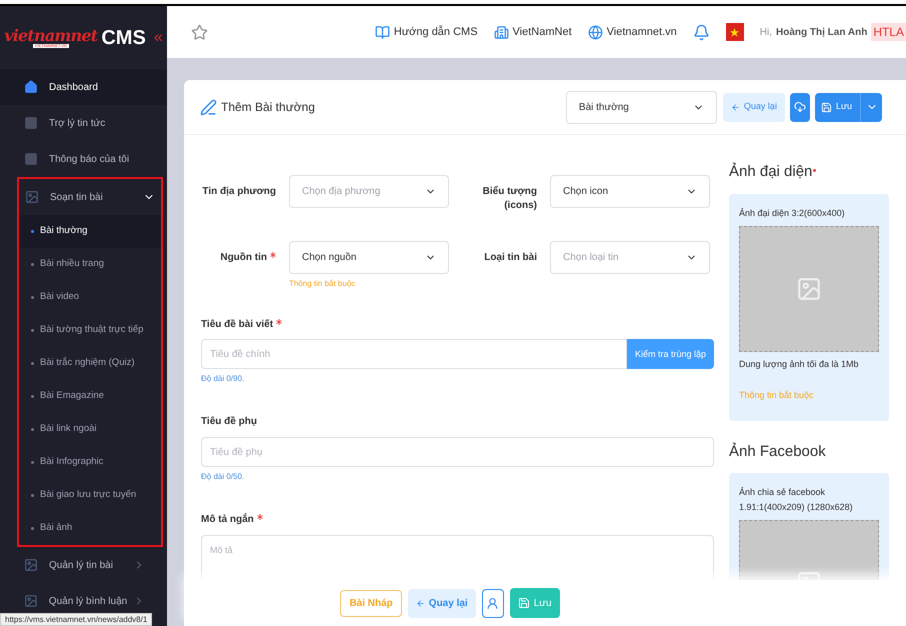  I want to click on field-label: Loại tin bài, so click(510, 257).